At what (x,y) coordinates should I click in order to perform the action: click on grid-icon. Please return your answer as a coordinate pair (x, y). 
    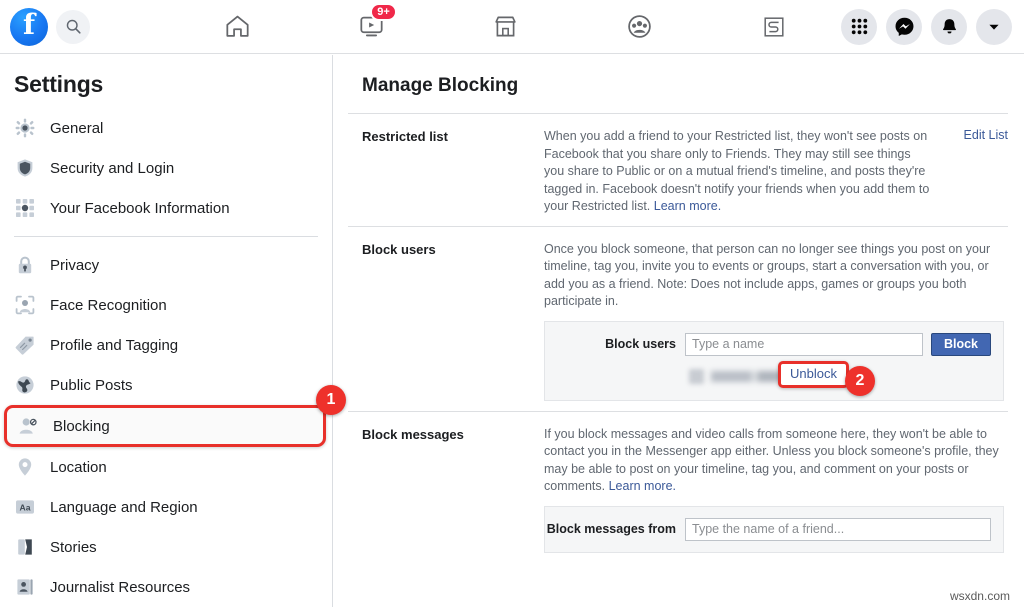
    Looking at the image, I should click on (859, 26).